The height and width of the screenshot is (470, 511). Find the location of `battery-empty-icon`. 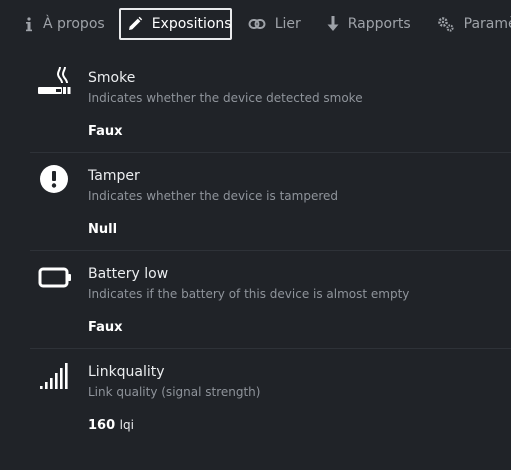

battery-empty-icon is located at coordinates (55, 278).